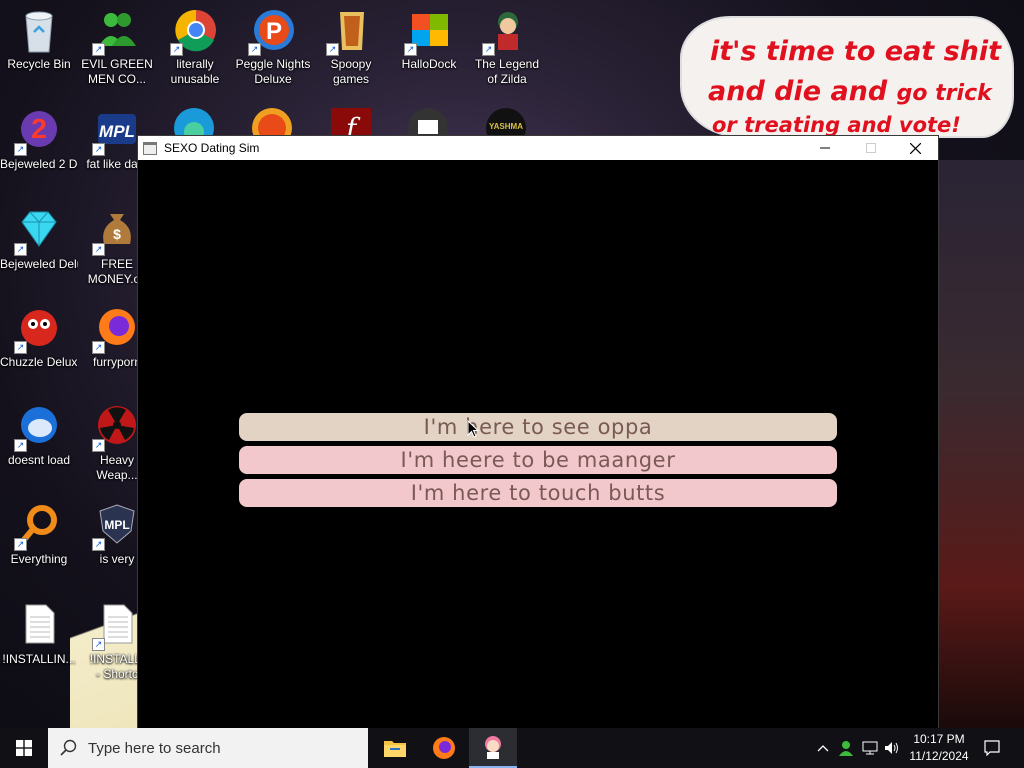  Describe the element at coordinates (823, 748) in the screenshot. I see `tray-overflow-button` at that location.